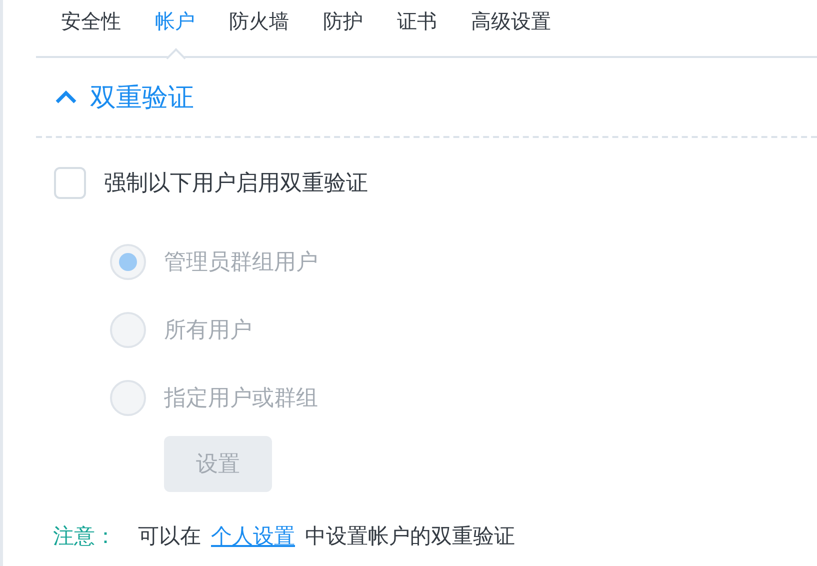 The image size is (817, 566). What do you see at coordinates (208, 331) in the screenshot?
I see `radio-label: 所有用户` at bounding box center [208, 331].